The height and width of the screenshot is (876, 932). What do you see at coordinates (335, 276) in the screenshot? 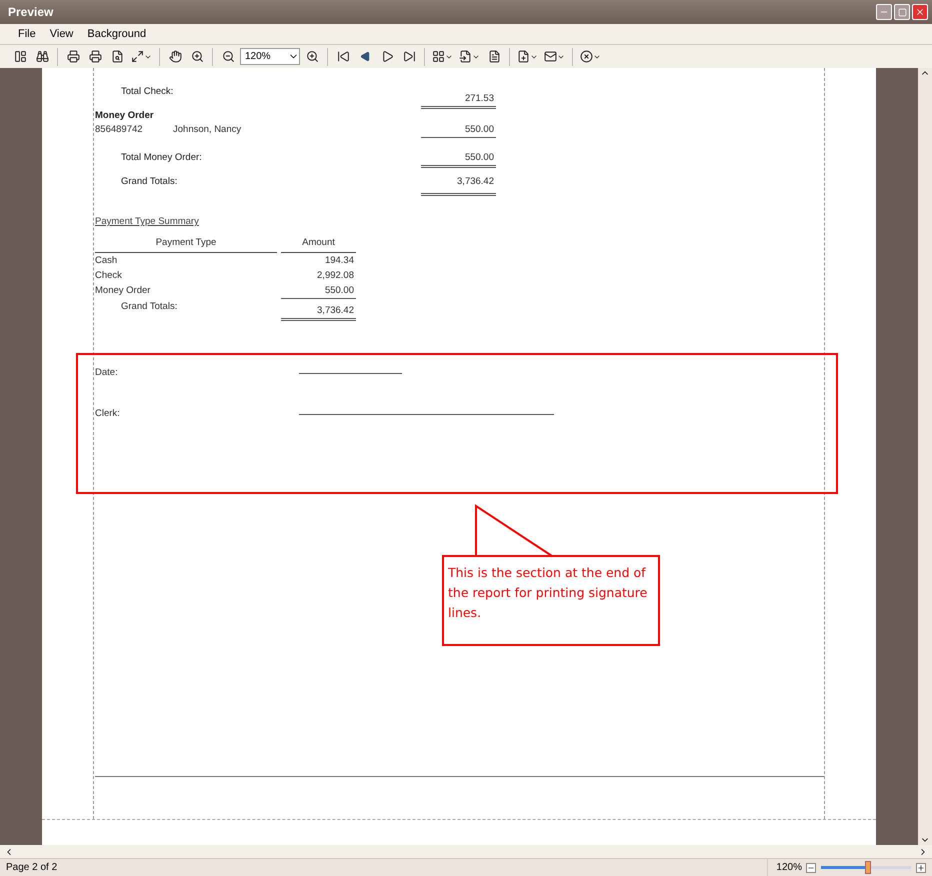
I see `table-cell-text: 2,992.08` at bounding box center [335, 276].